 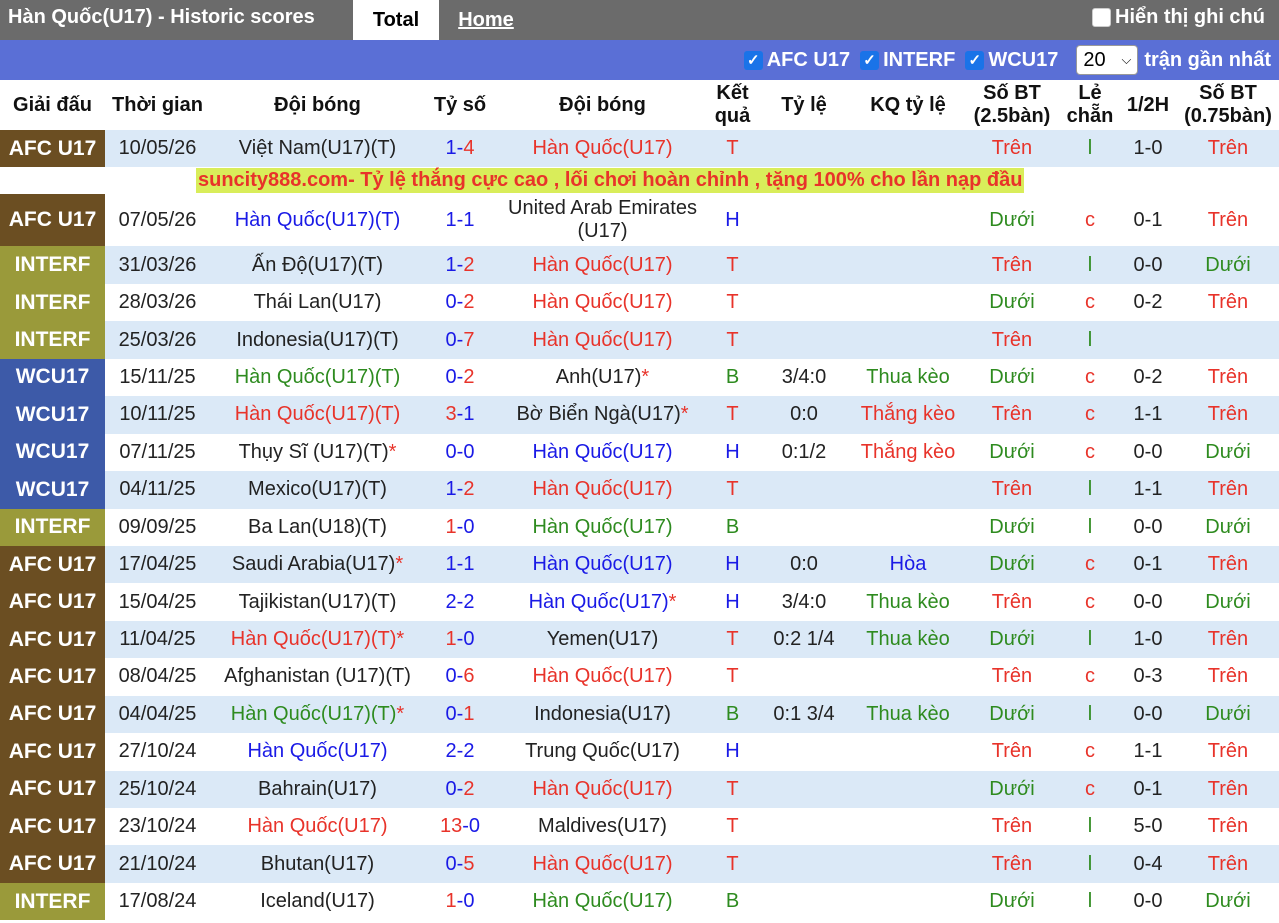 What do you see at coordinates (796, 60) in the screenshot?
I see `filter-afc: ✓ AFC U17` at bounding box center [796, 60].